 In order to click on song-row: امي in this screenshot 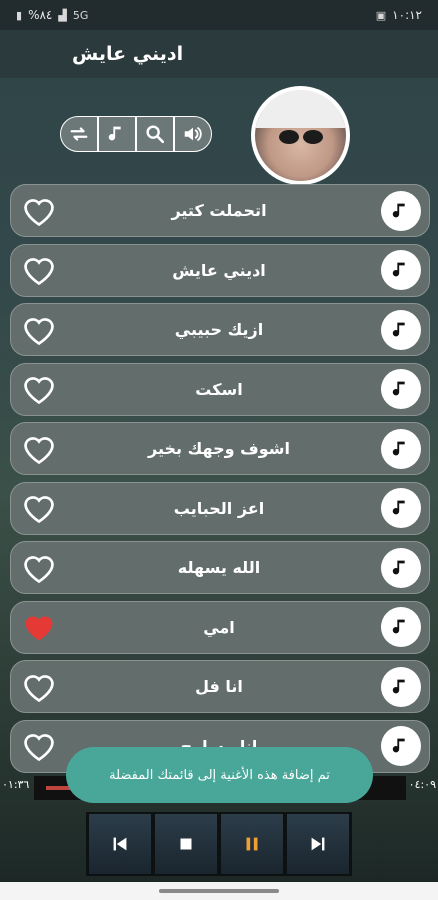, I will do `click(220, 627)`.